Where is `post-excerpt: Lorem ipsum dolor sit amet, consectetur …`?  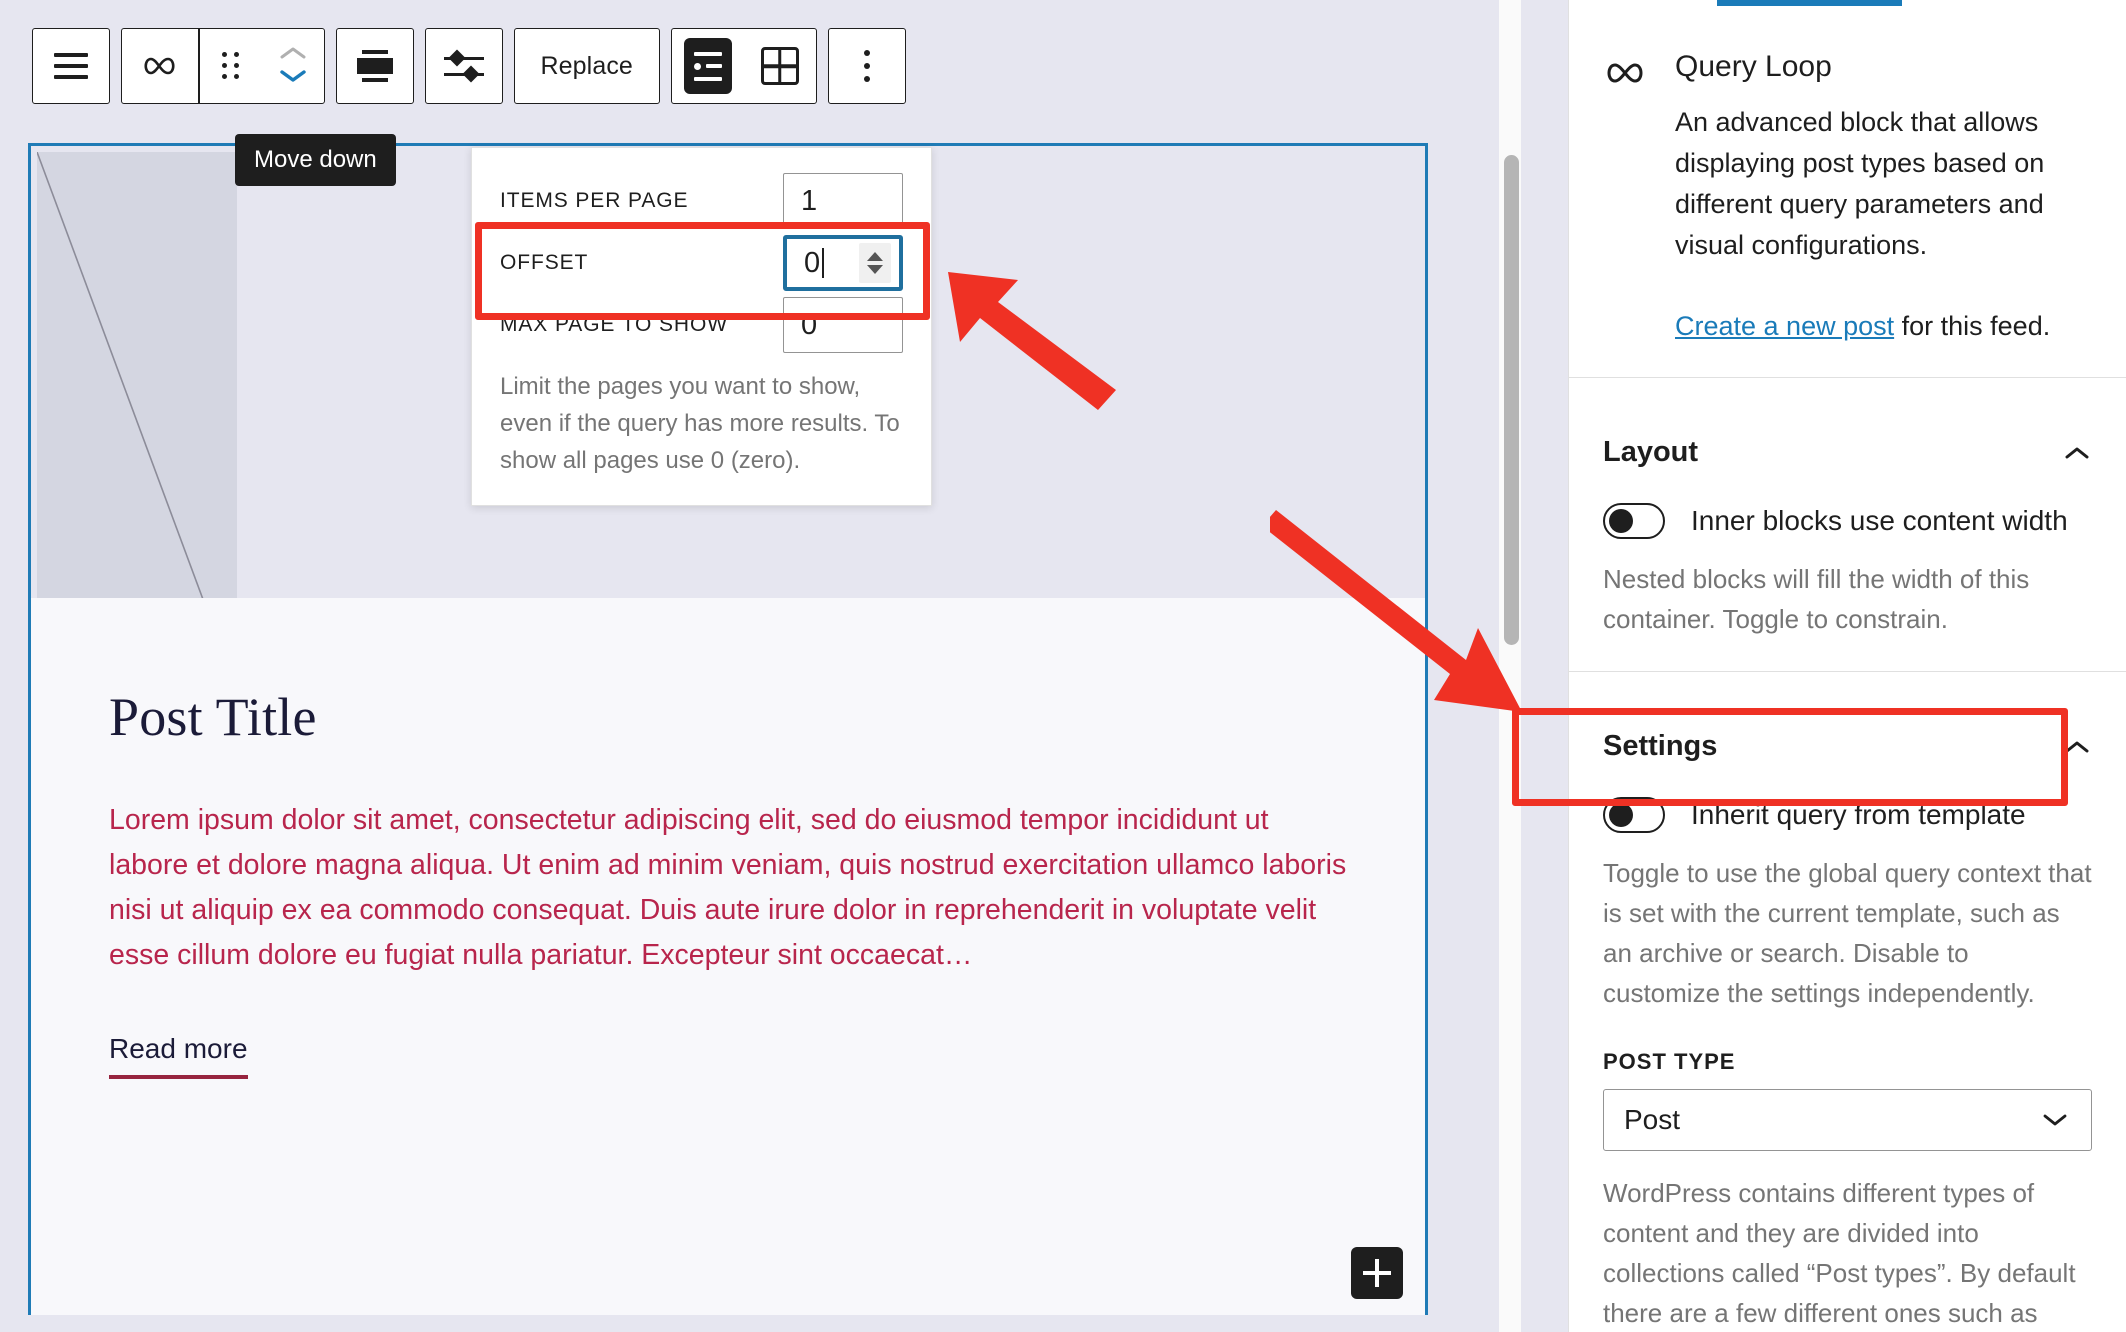 post-excerpt: Lorem ipsum dolor sit amet, consectetur … is located at coordinates (731, 888).